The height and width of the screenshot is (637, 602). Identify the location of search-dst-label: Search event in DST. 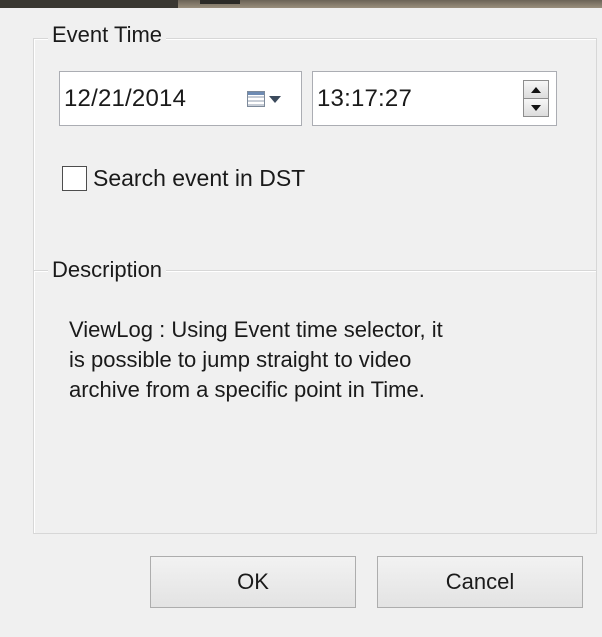
(199, 178).